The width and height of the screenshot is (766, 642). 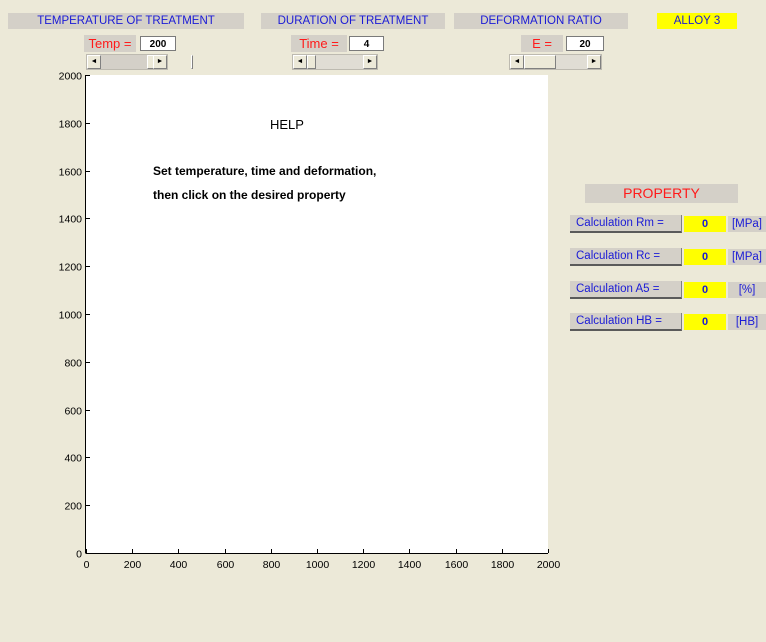 What do you see at coordinates (549, 565) in the screenshot?
I see `x-tick-label: 2000` at bounding box center [549, 565].